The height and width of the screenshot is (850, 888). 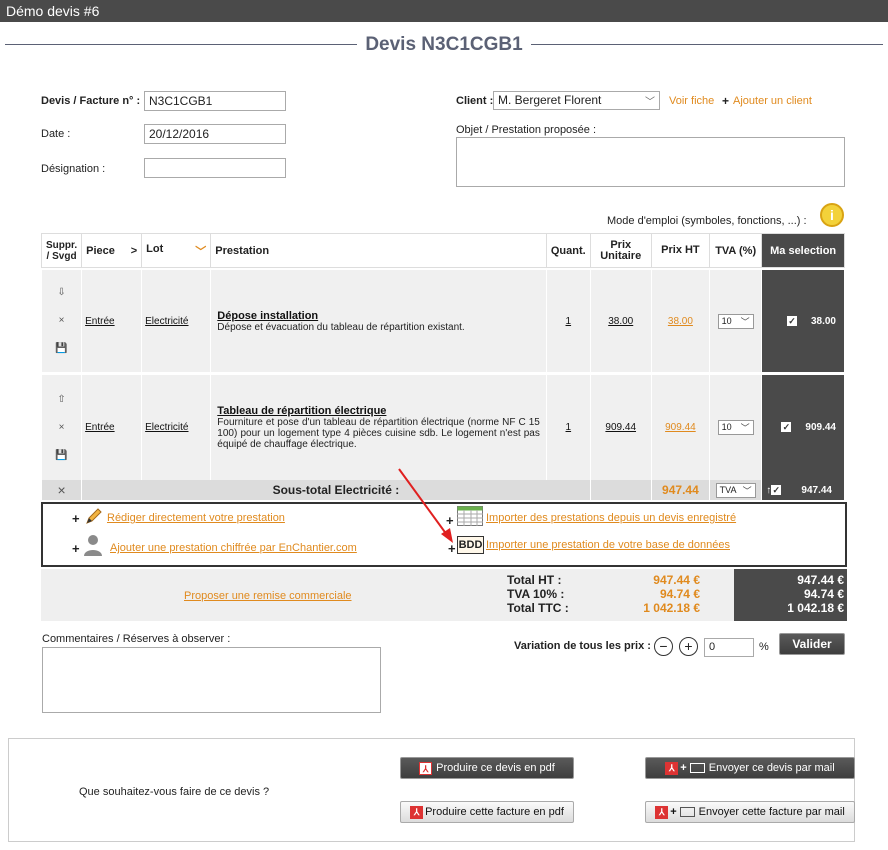 I want to click on subtotal-tva-value: TVA, so click(x=728, y=489).